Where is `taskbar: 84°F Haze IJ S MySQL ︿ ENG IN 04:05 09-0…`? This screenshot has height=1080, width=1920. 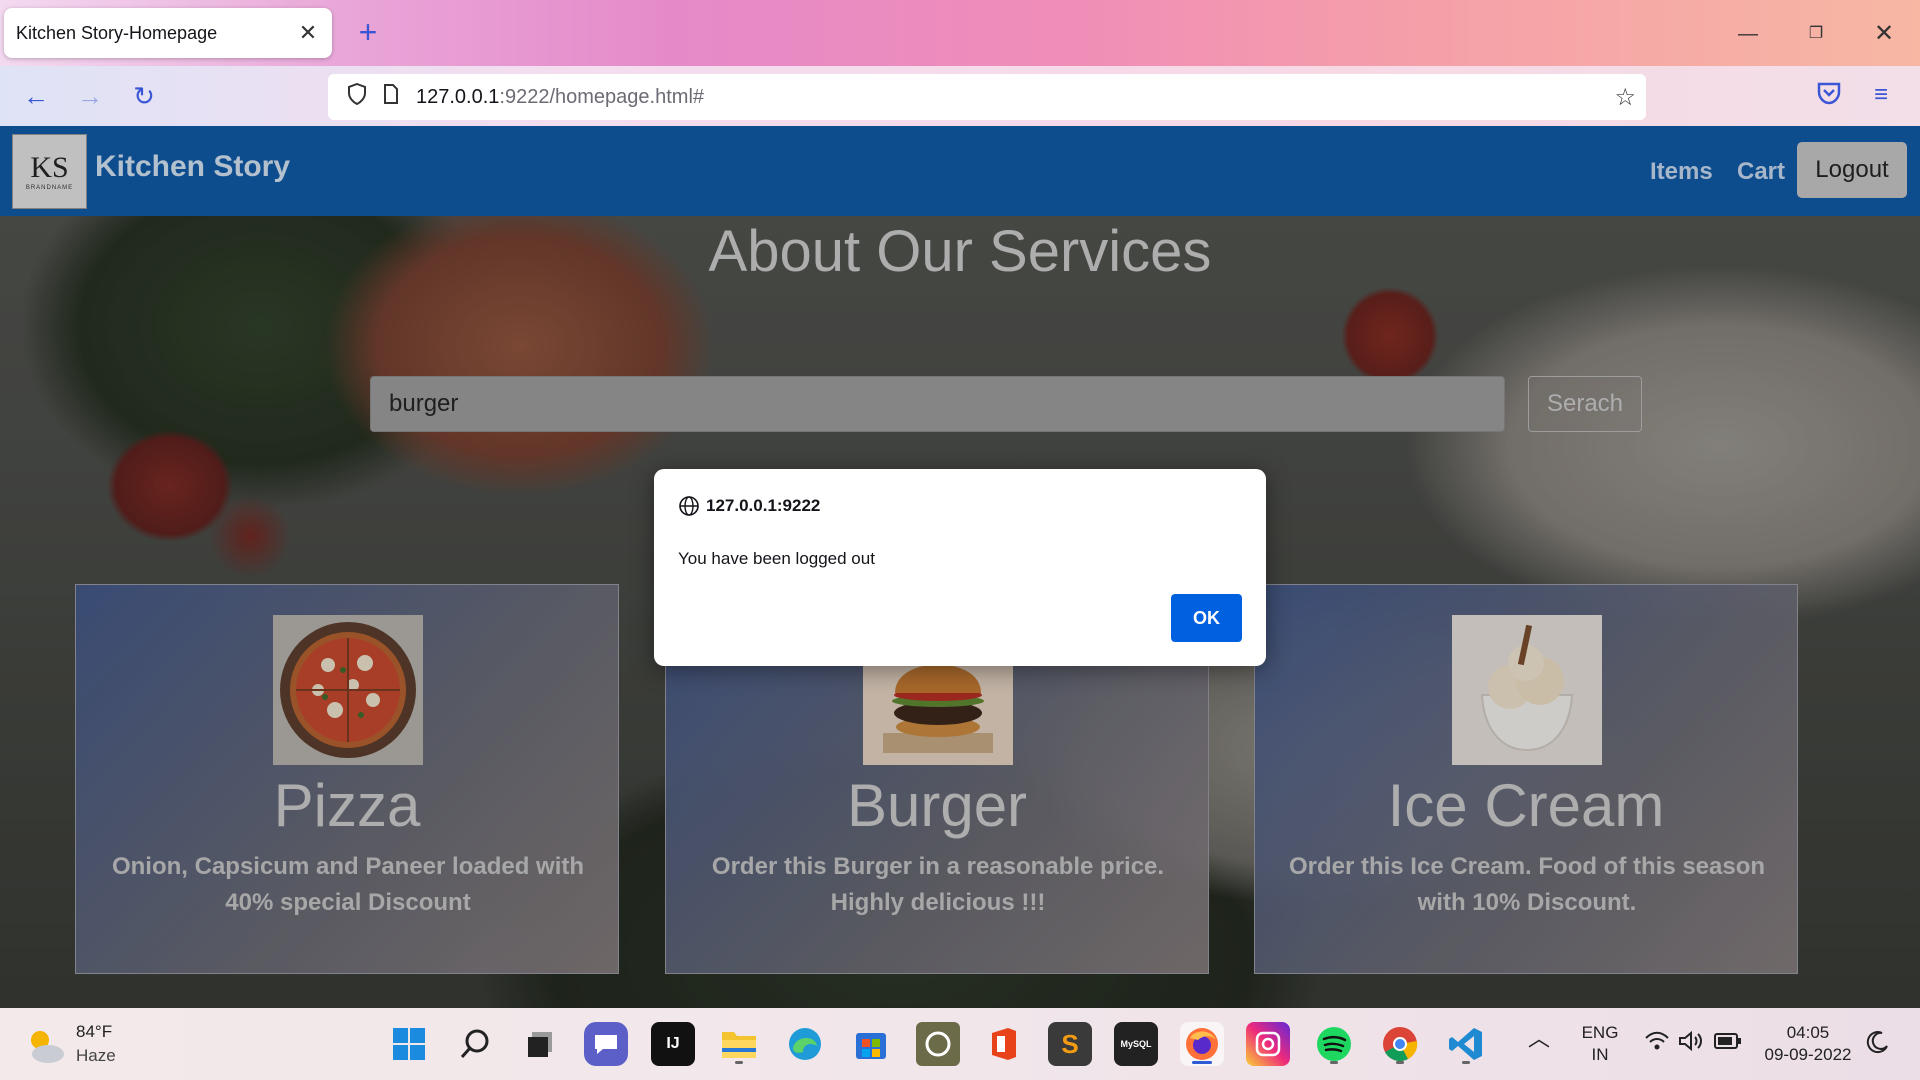
taskbar: 84°F Haze IJ S MySQL ︿ ENG IN 04:05 09-0… is located at coordinates (960, 1044).